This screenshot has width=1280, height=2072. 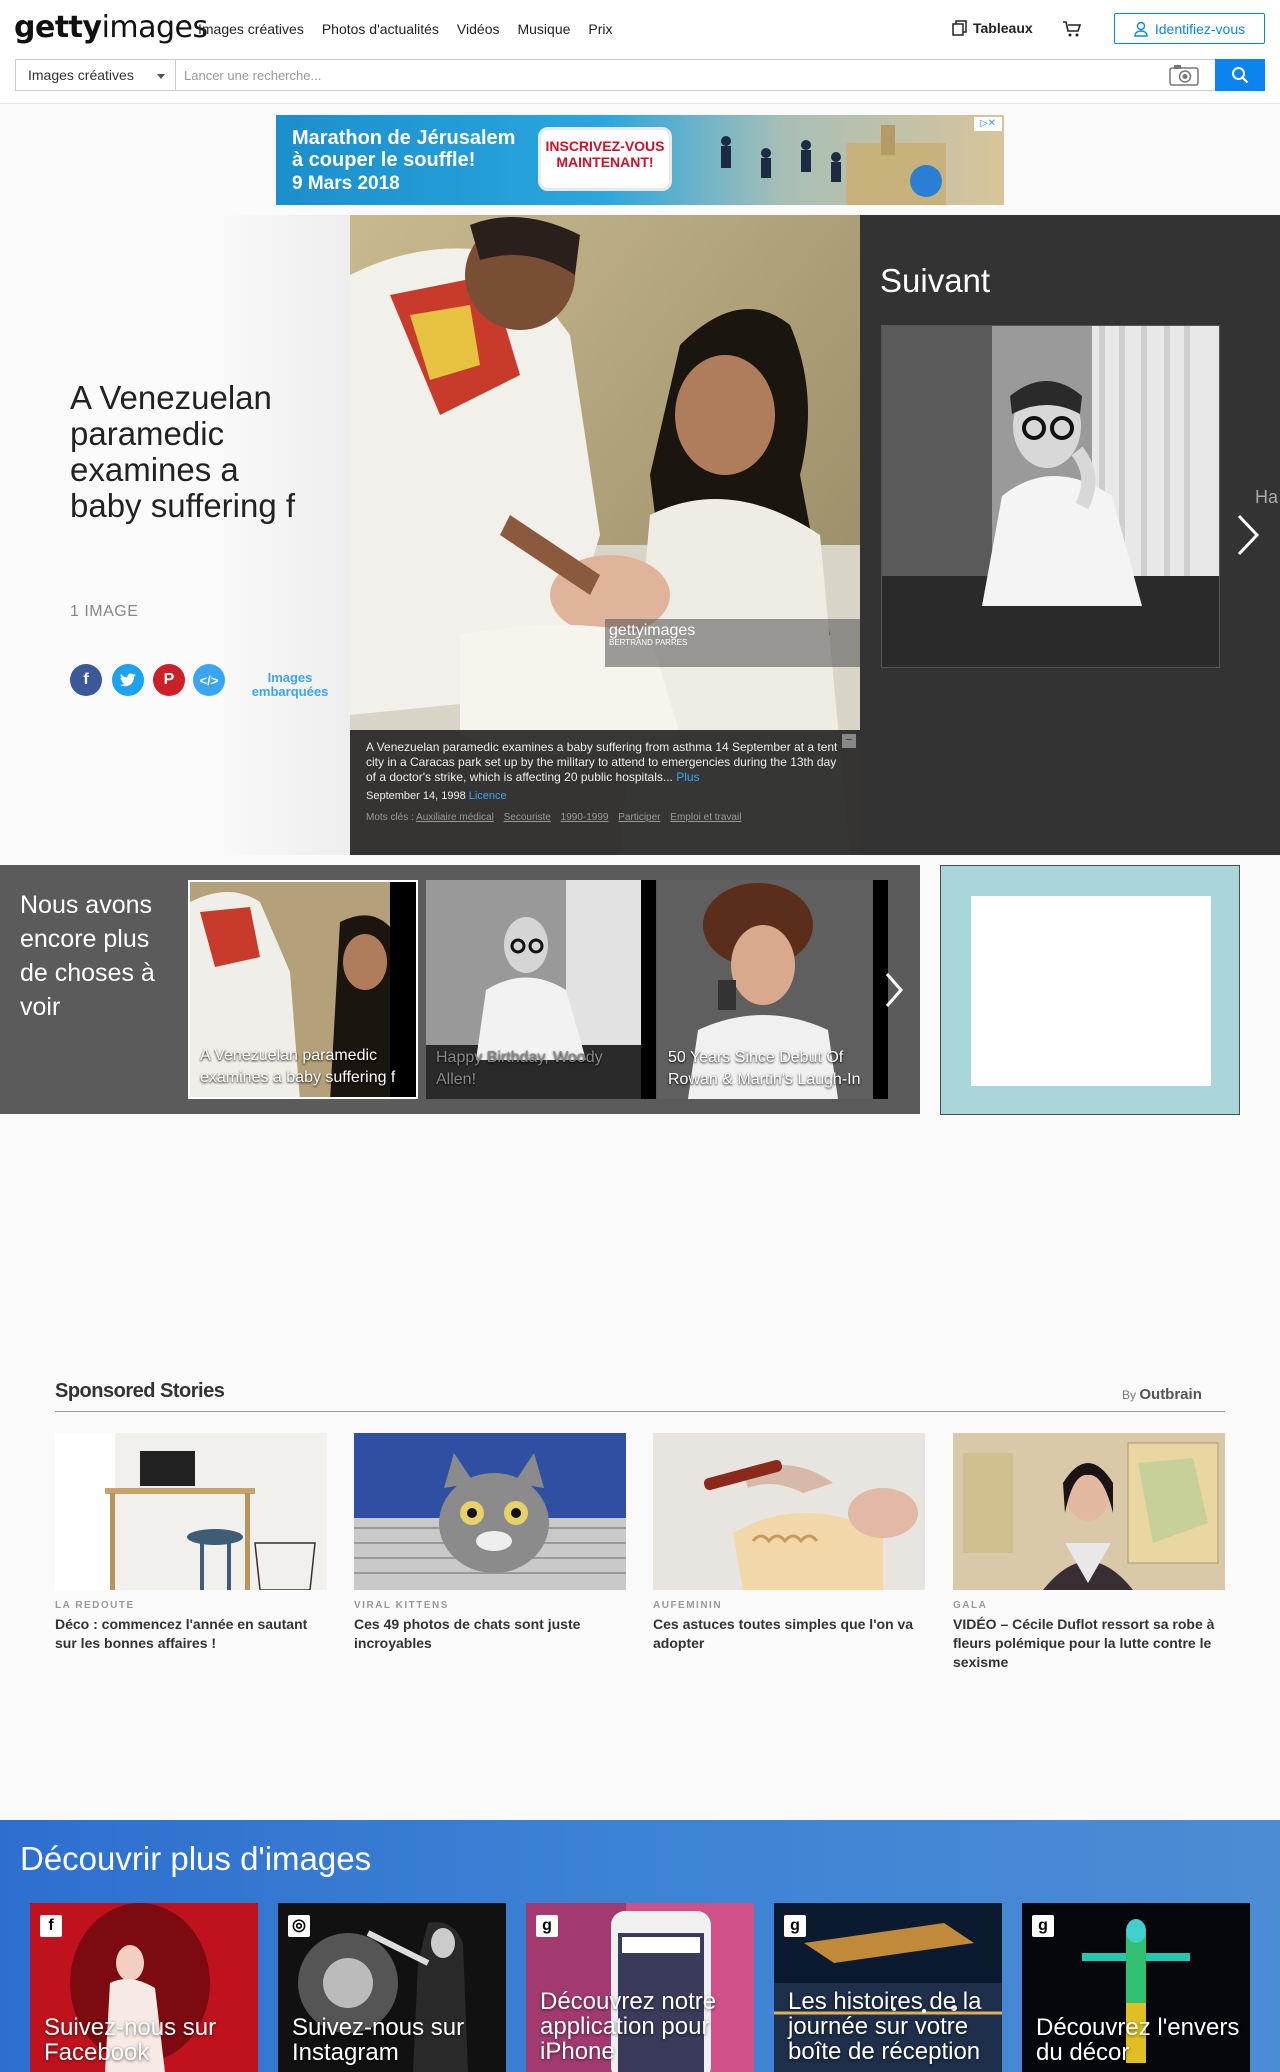 I want to click on outbrain-logo: Outbrain, so click(x=1170, y=1394).